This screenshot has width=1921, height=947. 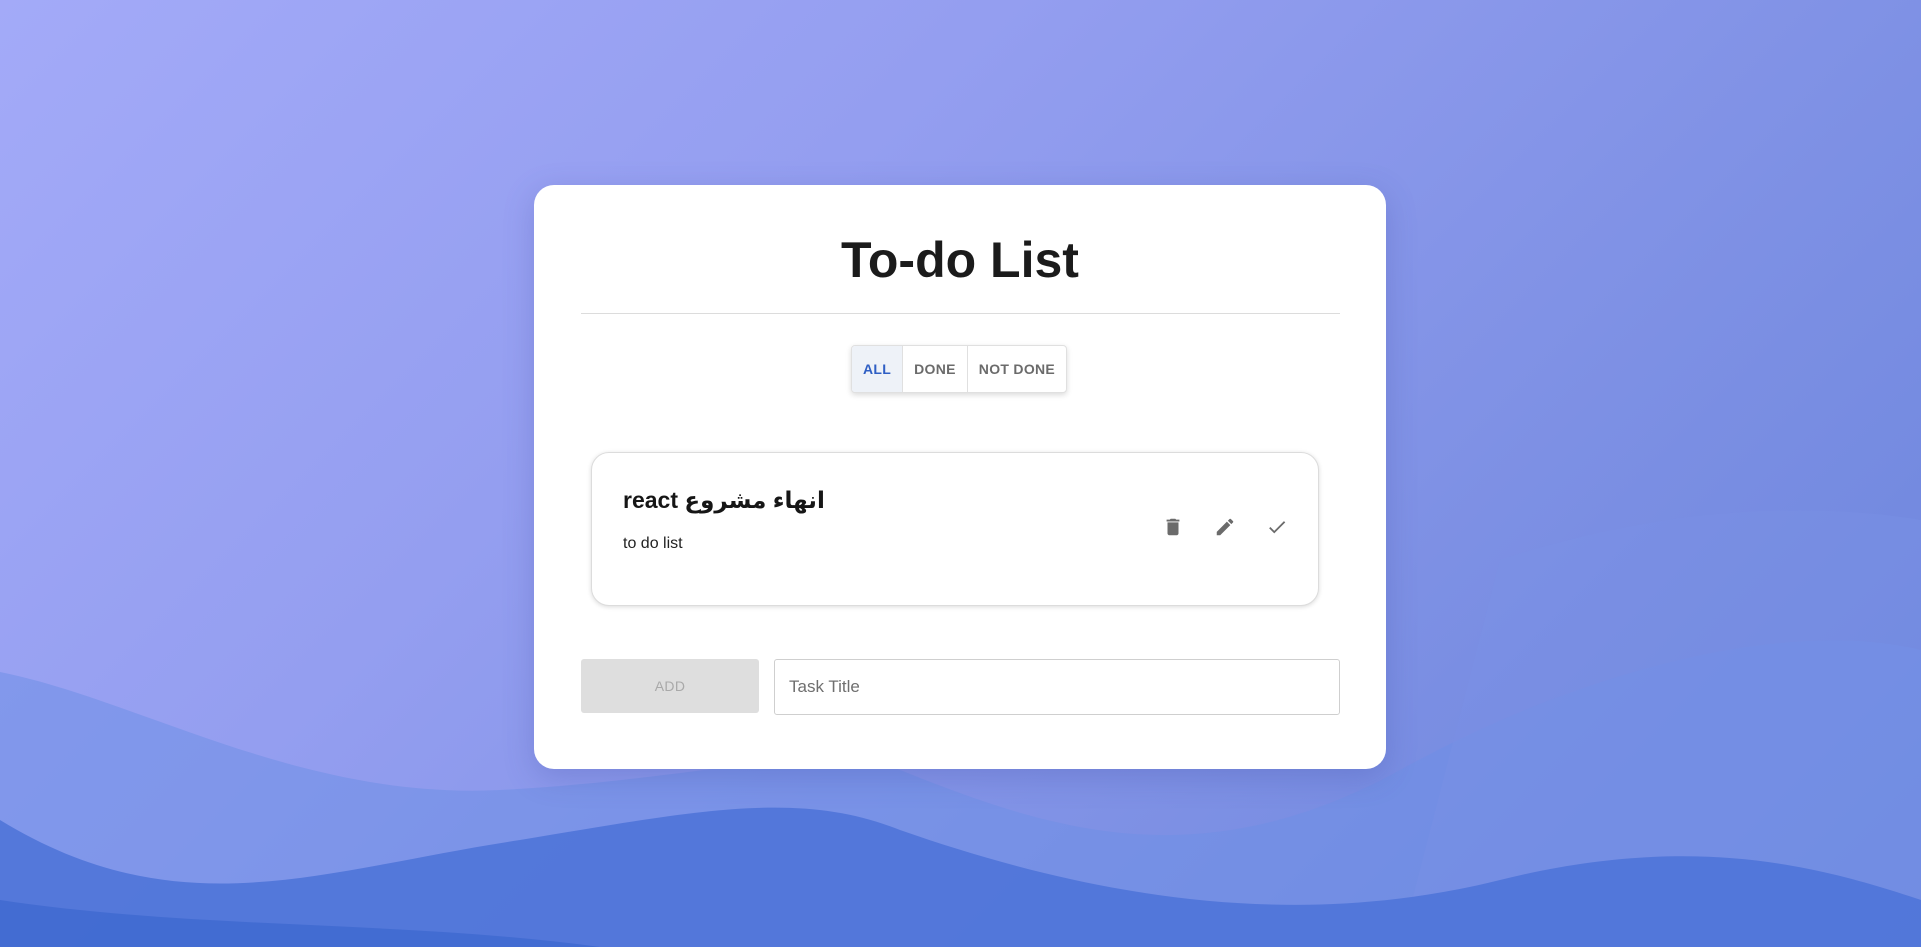 What do you see at coordinates (653, 543) in the screenshot?
I see `task-description: to do list` at bounding box center [653, 543].